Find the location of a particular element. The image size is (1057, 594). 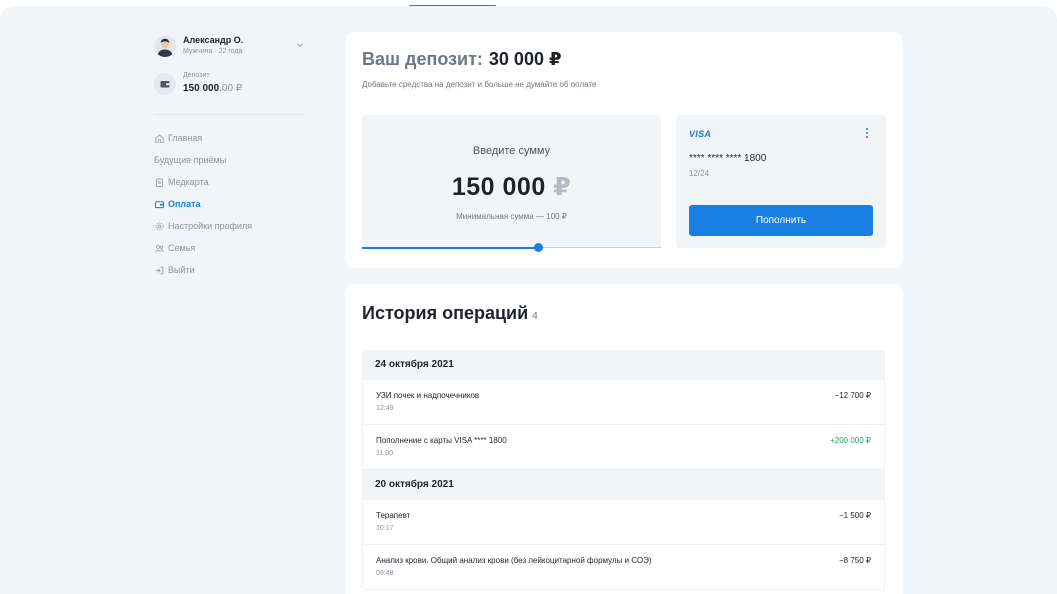

sidebar-item-appointments: Будущие приёмы is located at coordinates (229, 160).